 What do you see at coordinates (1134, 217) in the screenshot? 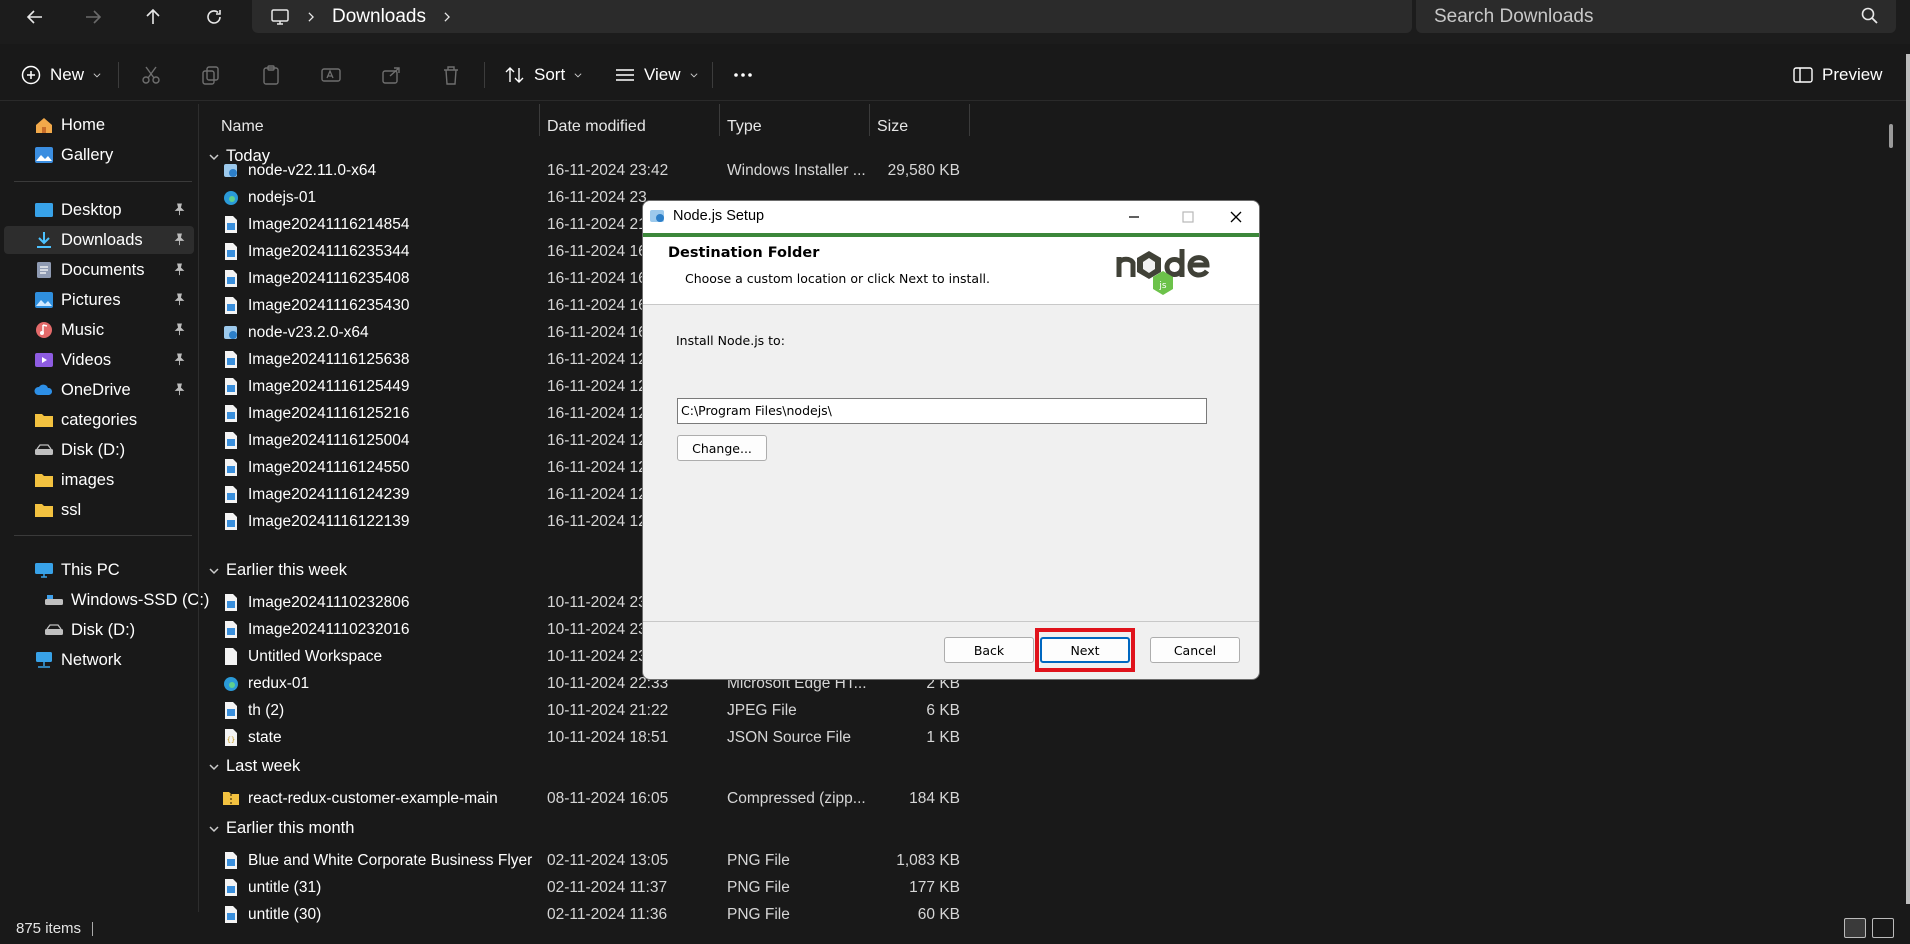
I see `minimize-button` at bounding box center [1134, 217].